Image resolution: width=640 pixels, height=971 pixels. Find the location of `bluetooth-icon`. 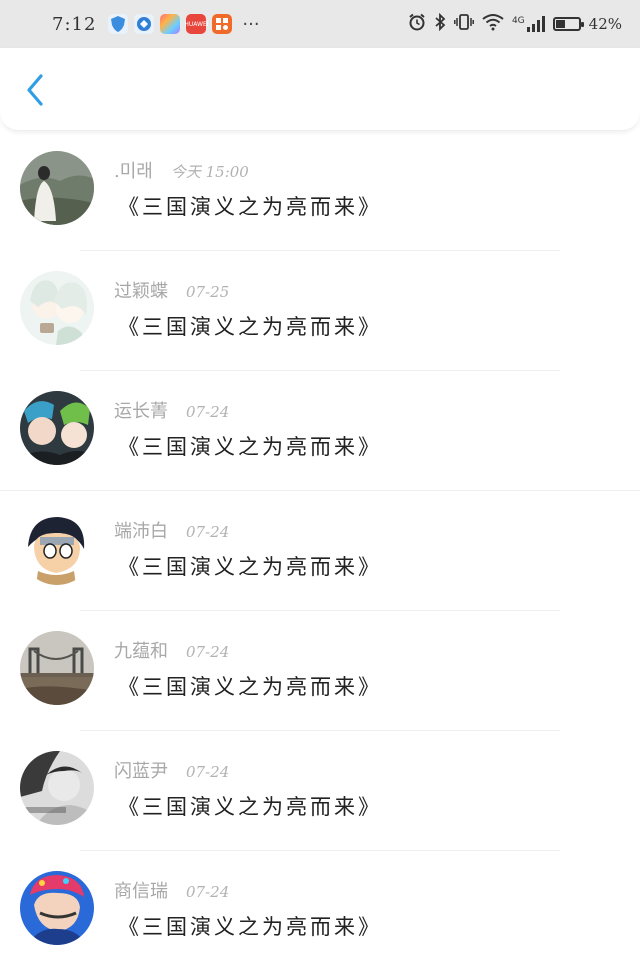

bluetooth-icon is located at coordinates (440, 23).